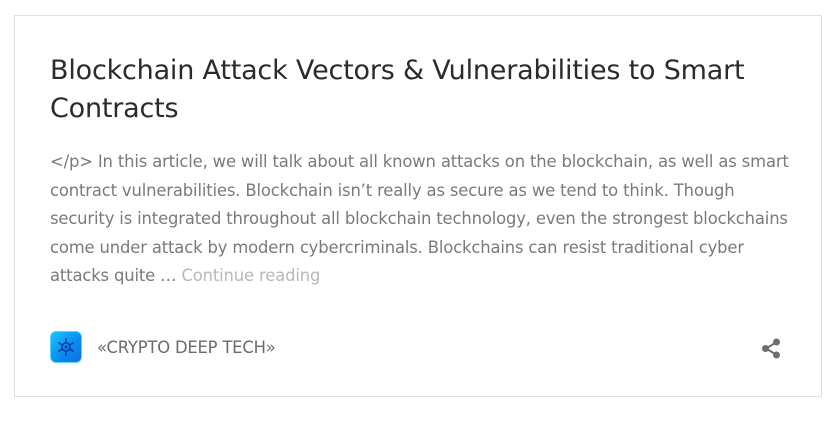 The width and height of the screenshot is (835, 421). I want to click on share-button, so click(771, 348).